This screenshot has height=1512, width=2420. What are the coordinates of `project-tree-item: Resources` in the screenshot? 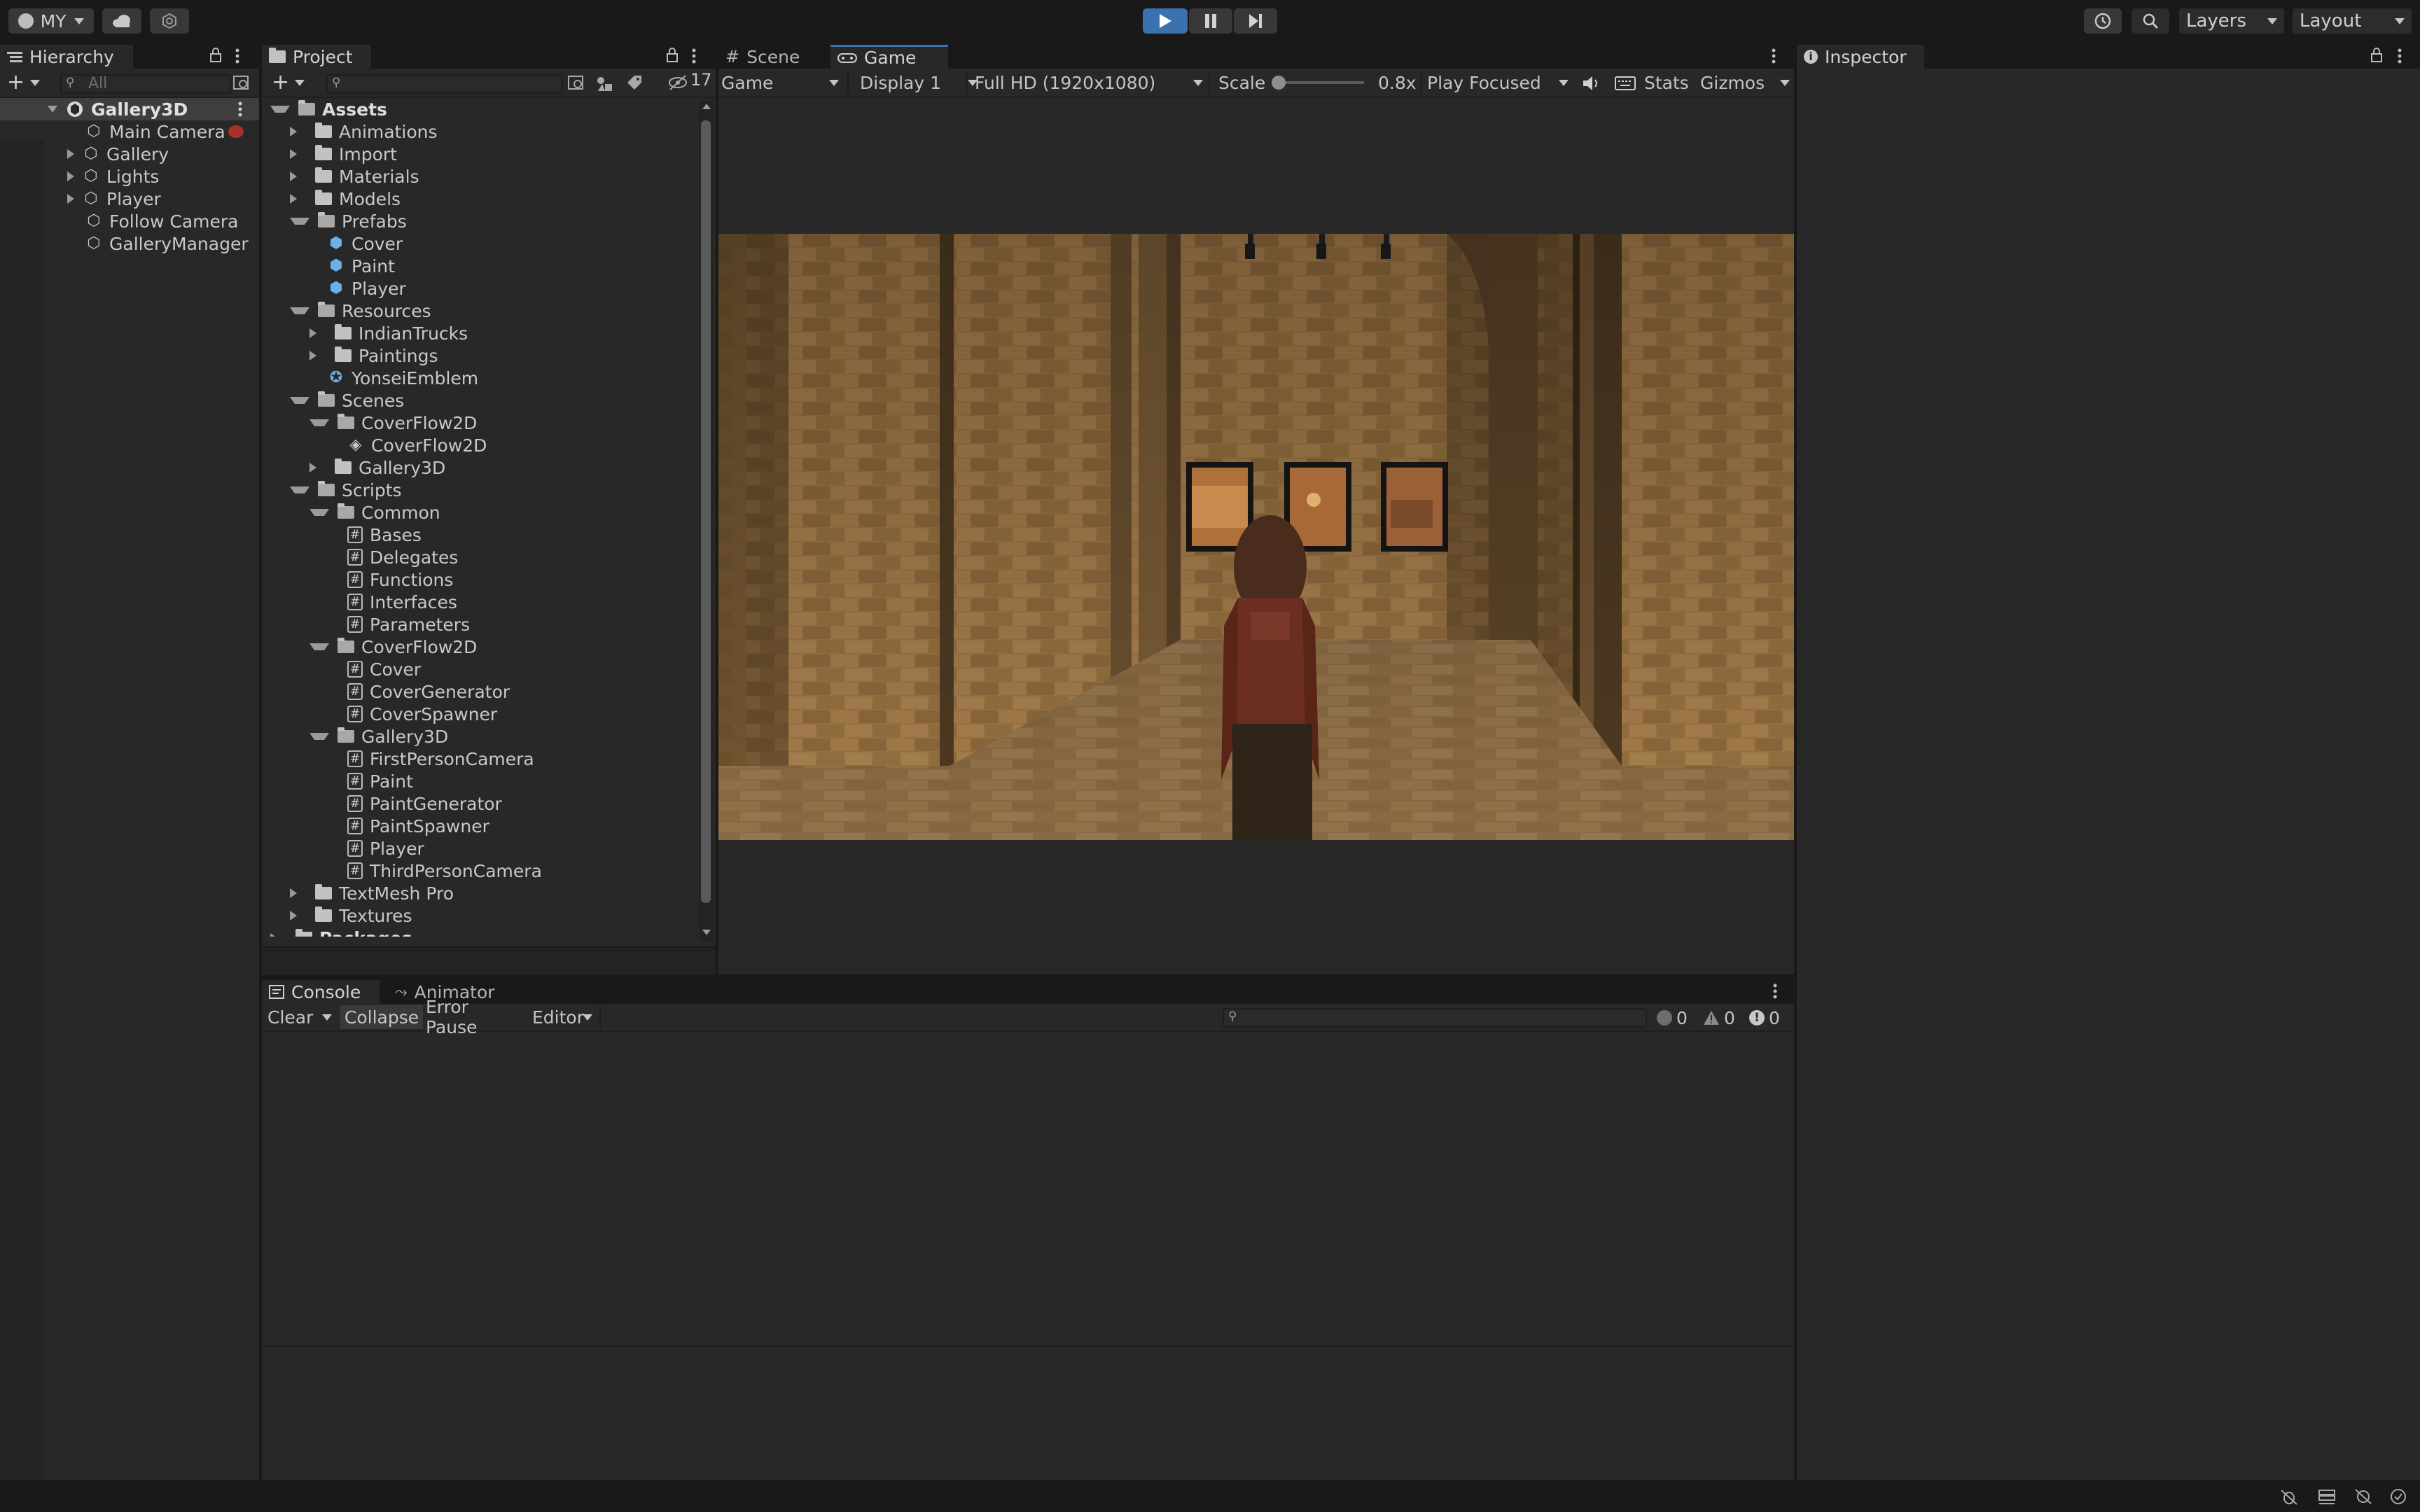 It's located at (346, 311).